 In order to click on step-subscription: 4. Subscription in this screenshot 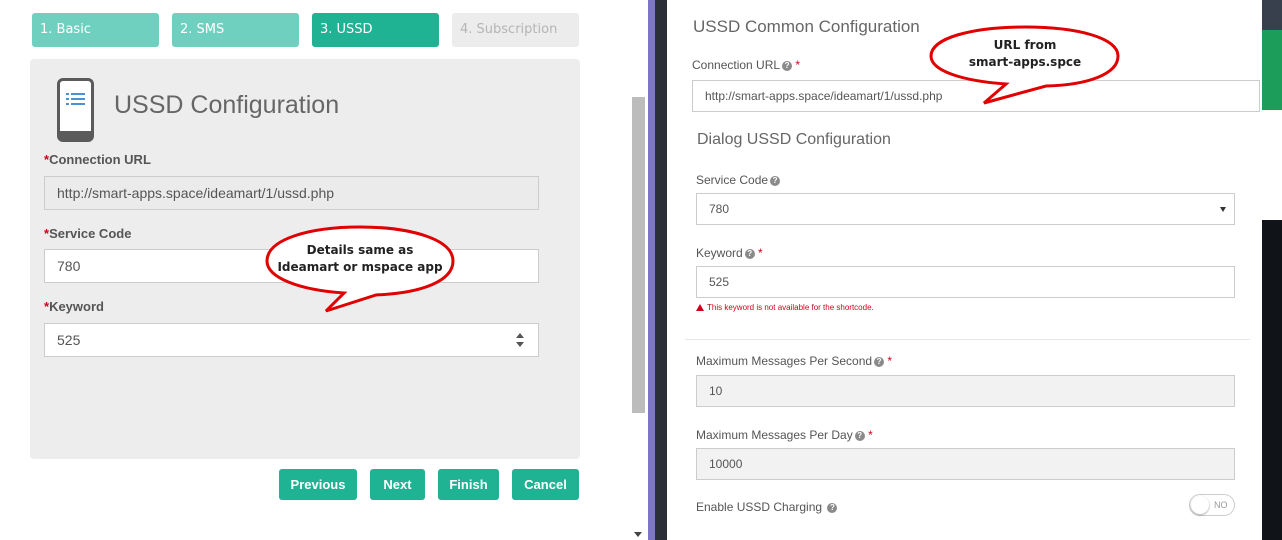, I will do `click(515, 30)`.